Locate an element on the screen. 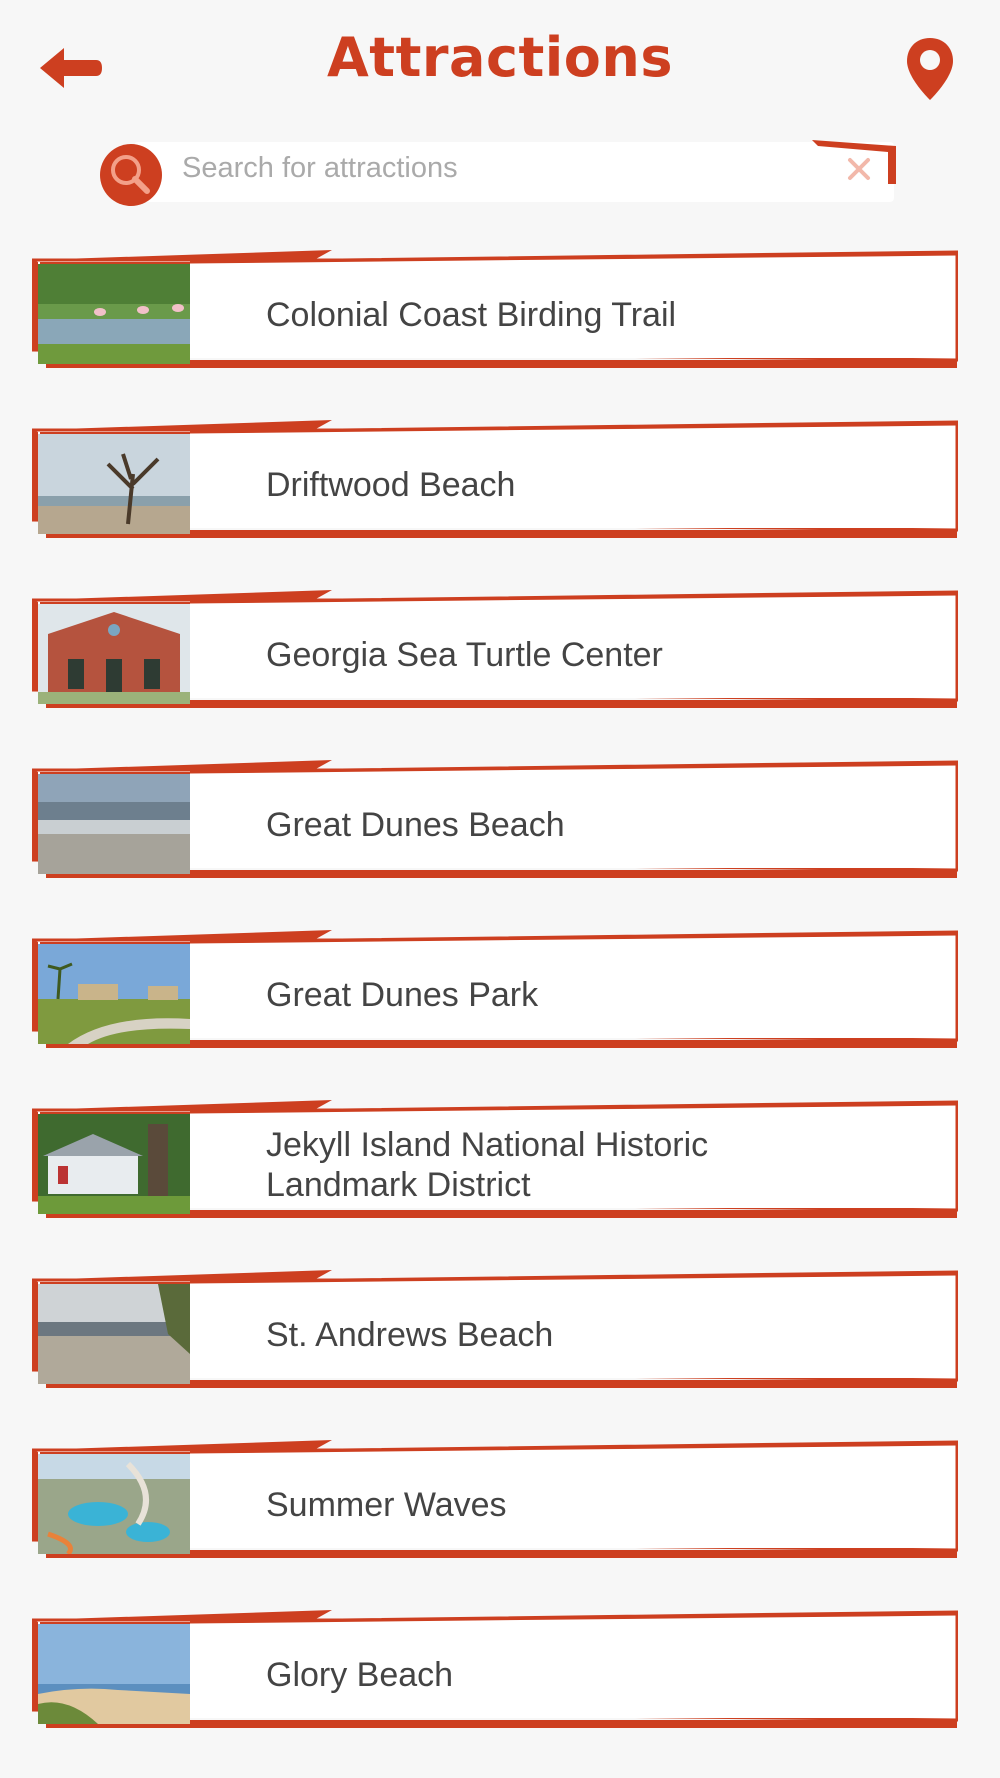 The width and height of the screenshot is (1000, 1778). attraction-list-item: Colonial Coast Birding Trail is located at coordinates (495, 315).